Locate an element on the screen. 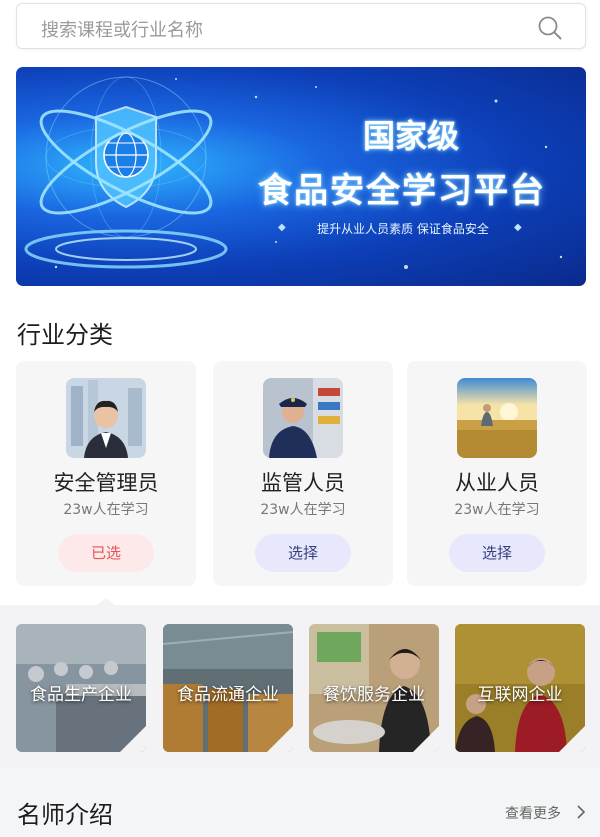 This screenshot has height=837, width=600. subcategory-label: 食品生产企业 is located at coordinates (81, 695).